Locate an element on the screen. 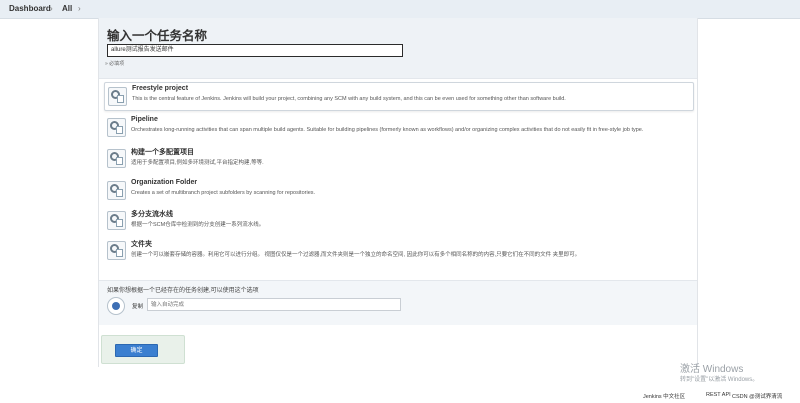 The image size is (800, 403). job-type-name: Organization Folder is located at coordinates (164, 182).